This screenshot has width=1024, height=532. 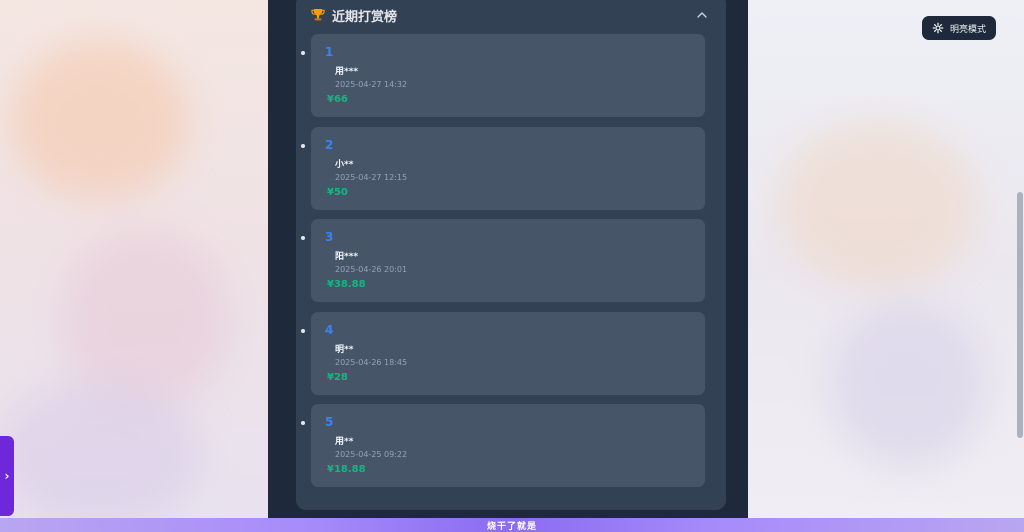 I want to click on chevron-right-icon: ›, so click(x=7, y=476).